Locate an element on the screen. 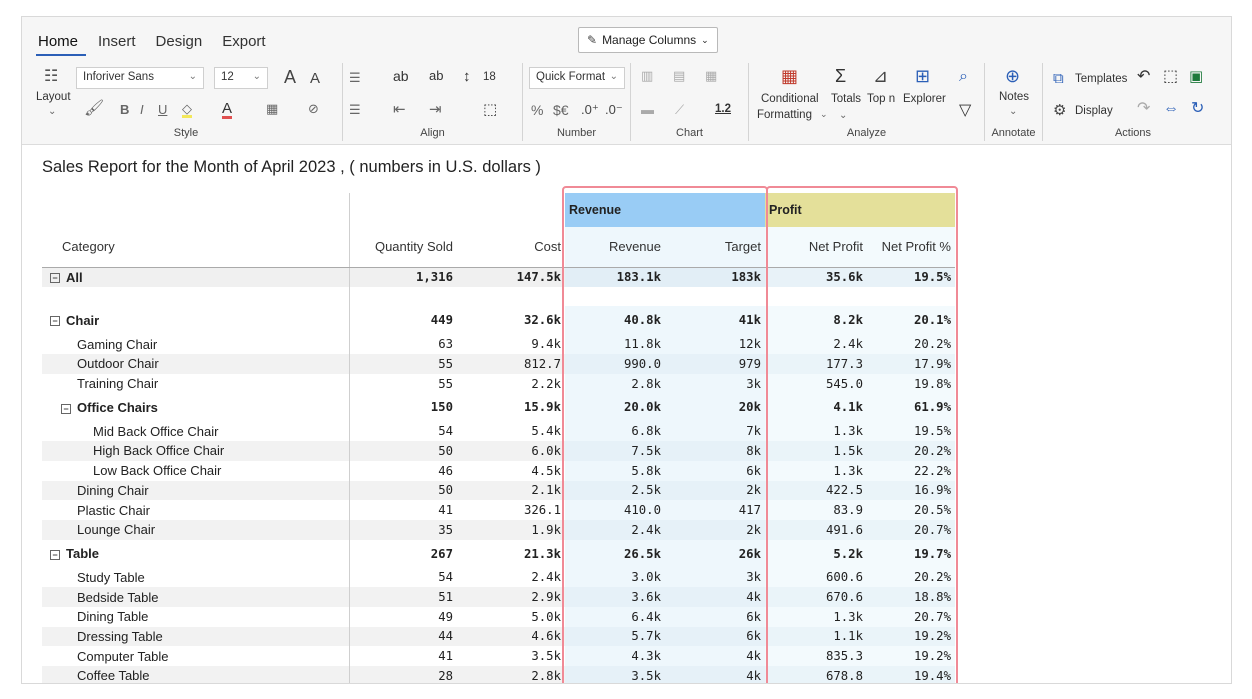 The image size is (1252, 699). wrap-text-icon: ab is located at coordinates (401, 76).